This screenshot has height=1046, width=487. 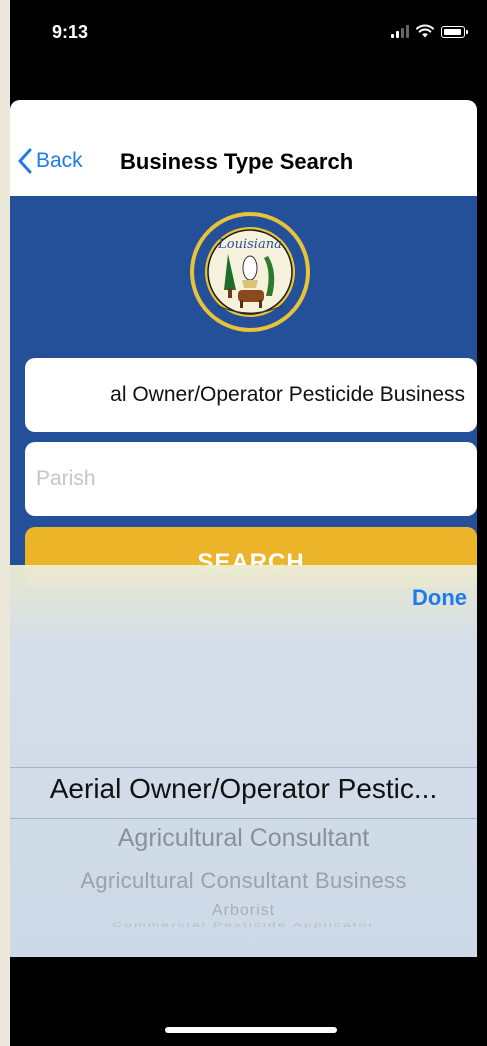 What do you see at coordinates (251, 395) in the screenshot?
I see `business-type-field: al Owner/Operator Pesticide Business` at bounding box center [251, 395].